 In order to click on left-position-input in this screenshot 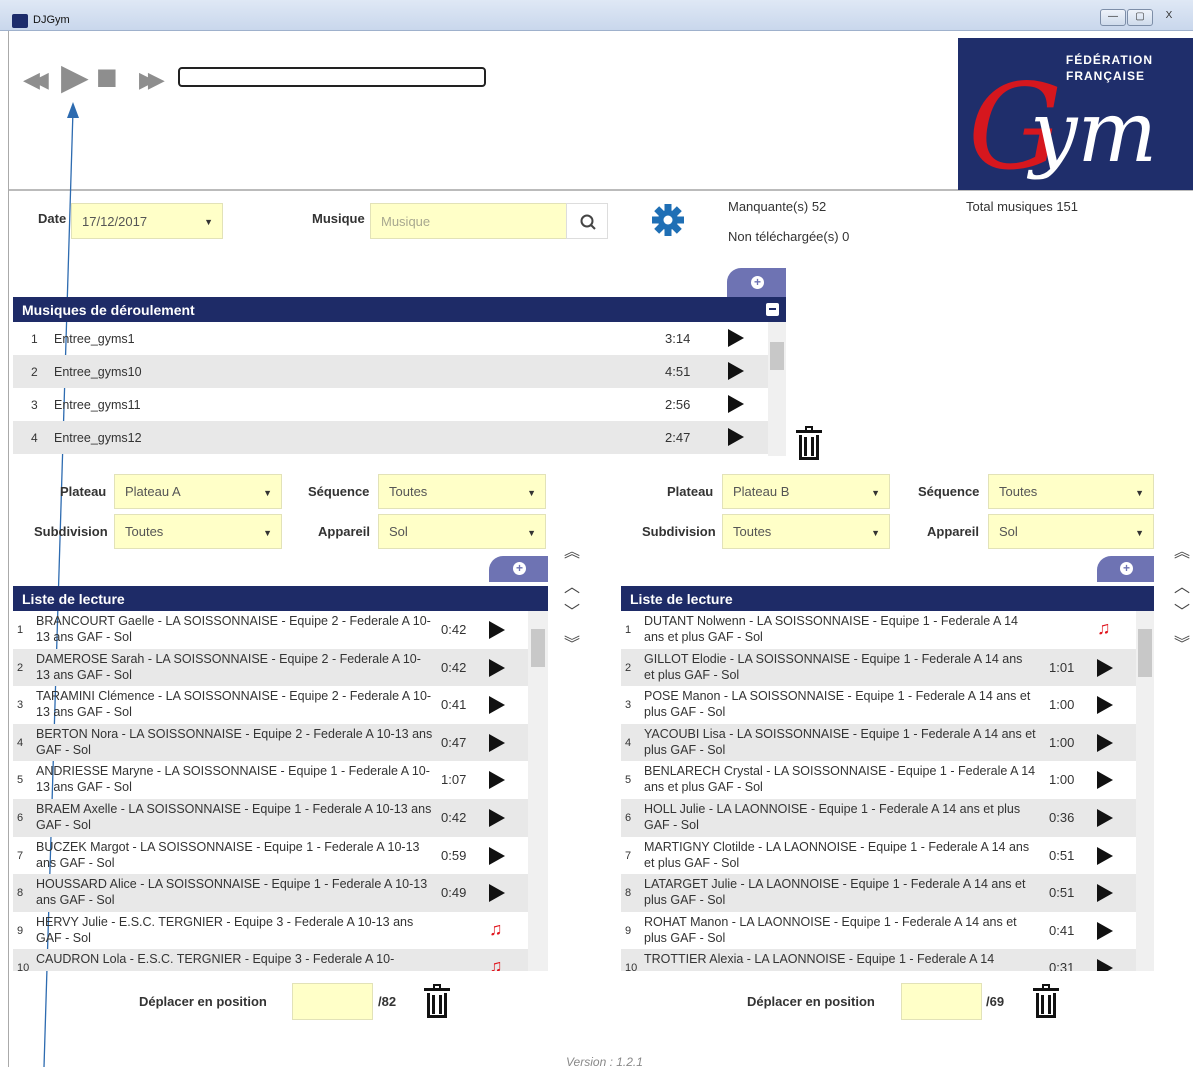, I will do `click(332, 1001)`.